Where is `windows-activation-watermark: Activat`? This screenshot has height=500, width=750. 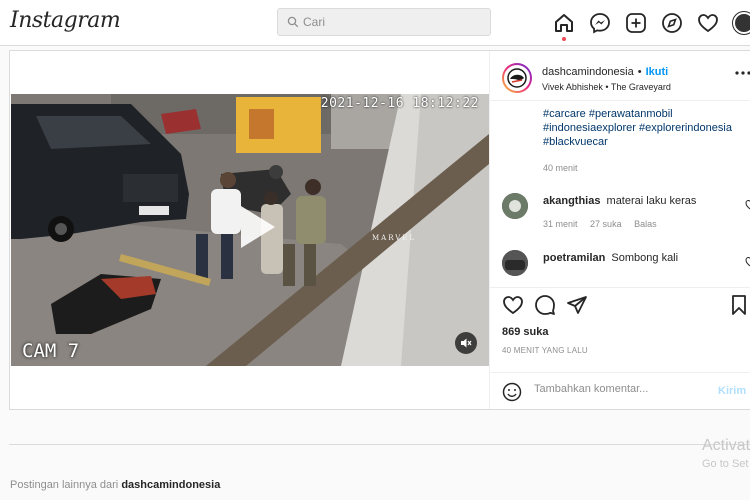
windows-activation-watermark: Activat is located at coordinates (726, 445).